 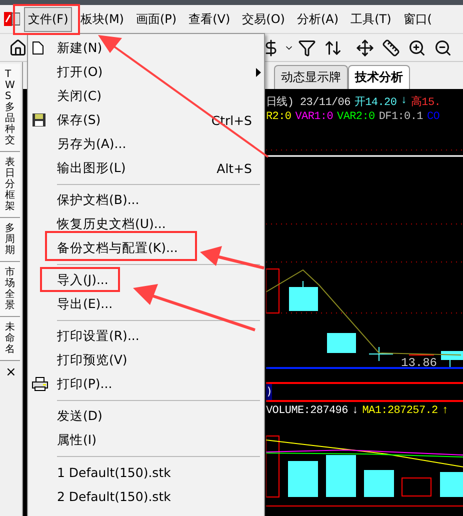 What do you see at coordinates (146, 440) in the screenshot?
I see `menu-entry: 属性(I)` at bounding box center [146, 440].